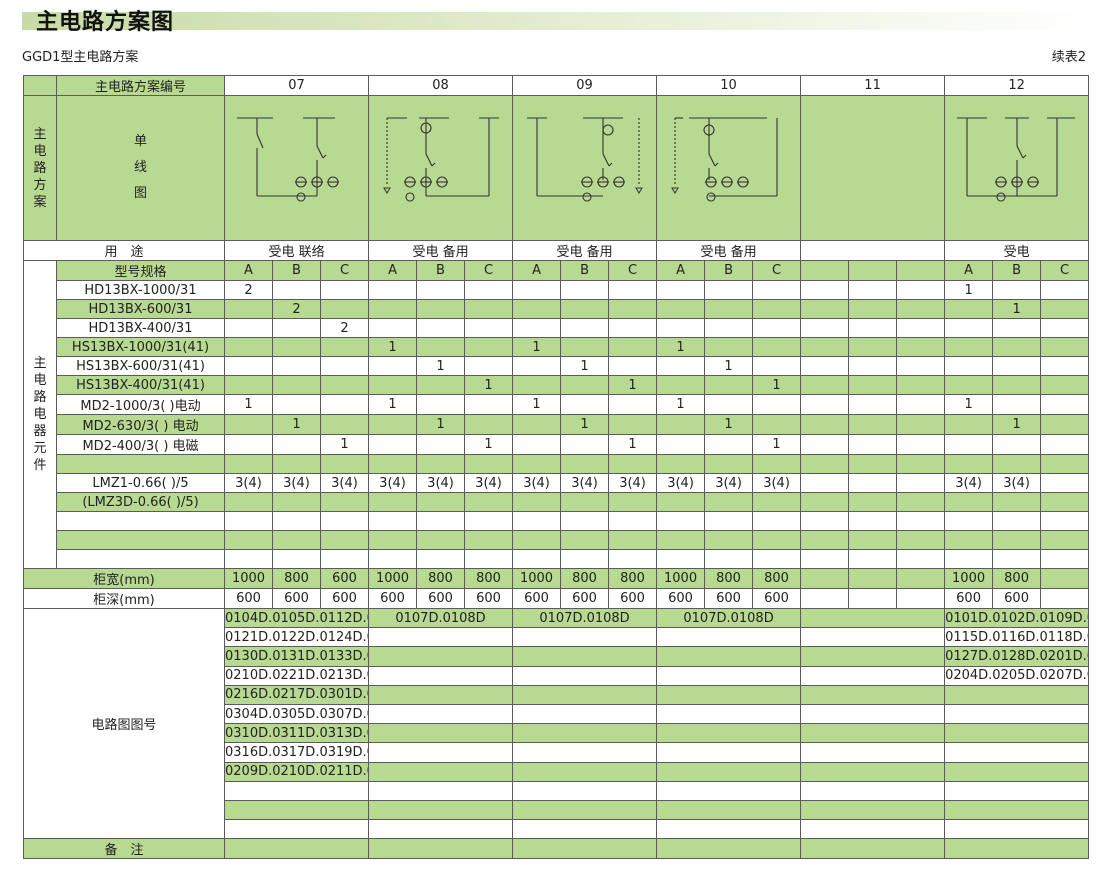 The image size is (1100, 886). I want to click on component-row: HS13BX-1000/31(41) 1 1 1, so click(556, 347).